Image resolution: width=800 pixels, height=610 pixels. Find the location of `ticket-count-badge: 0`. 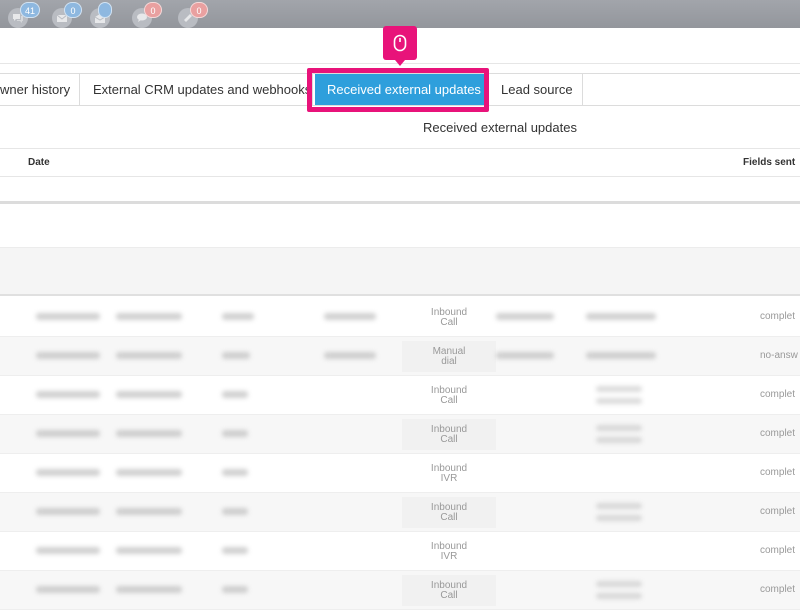

ticket-count-badge: 0 is located at coordinates (199, 10).